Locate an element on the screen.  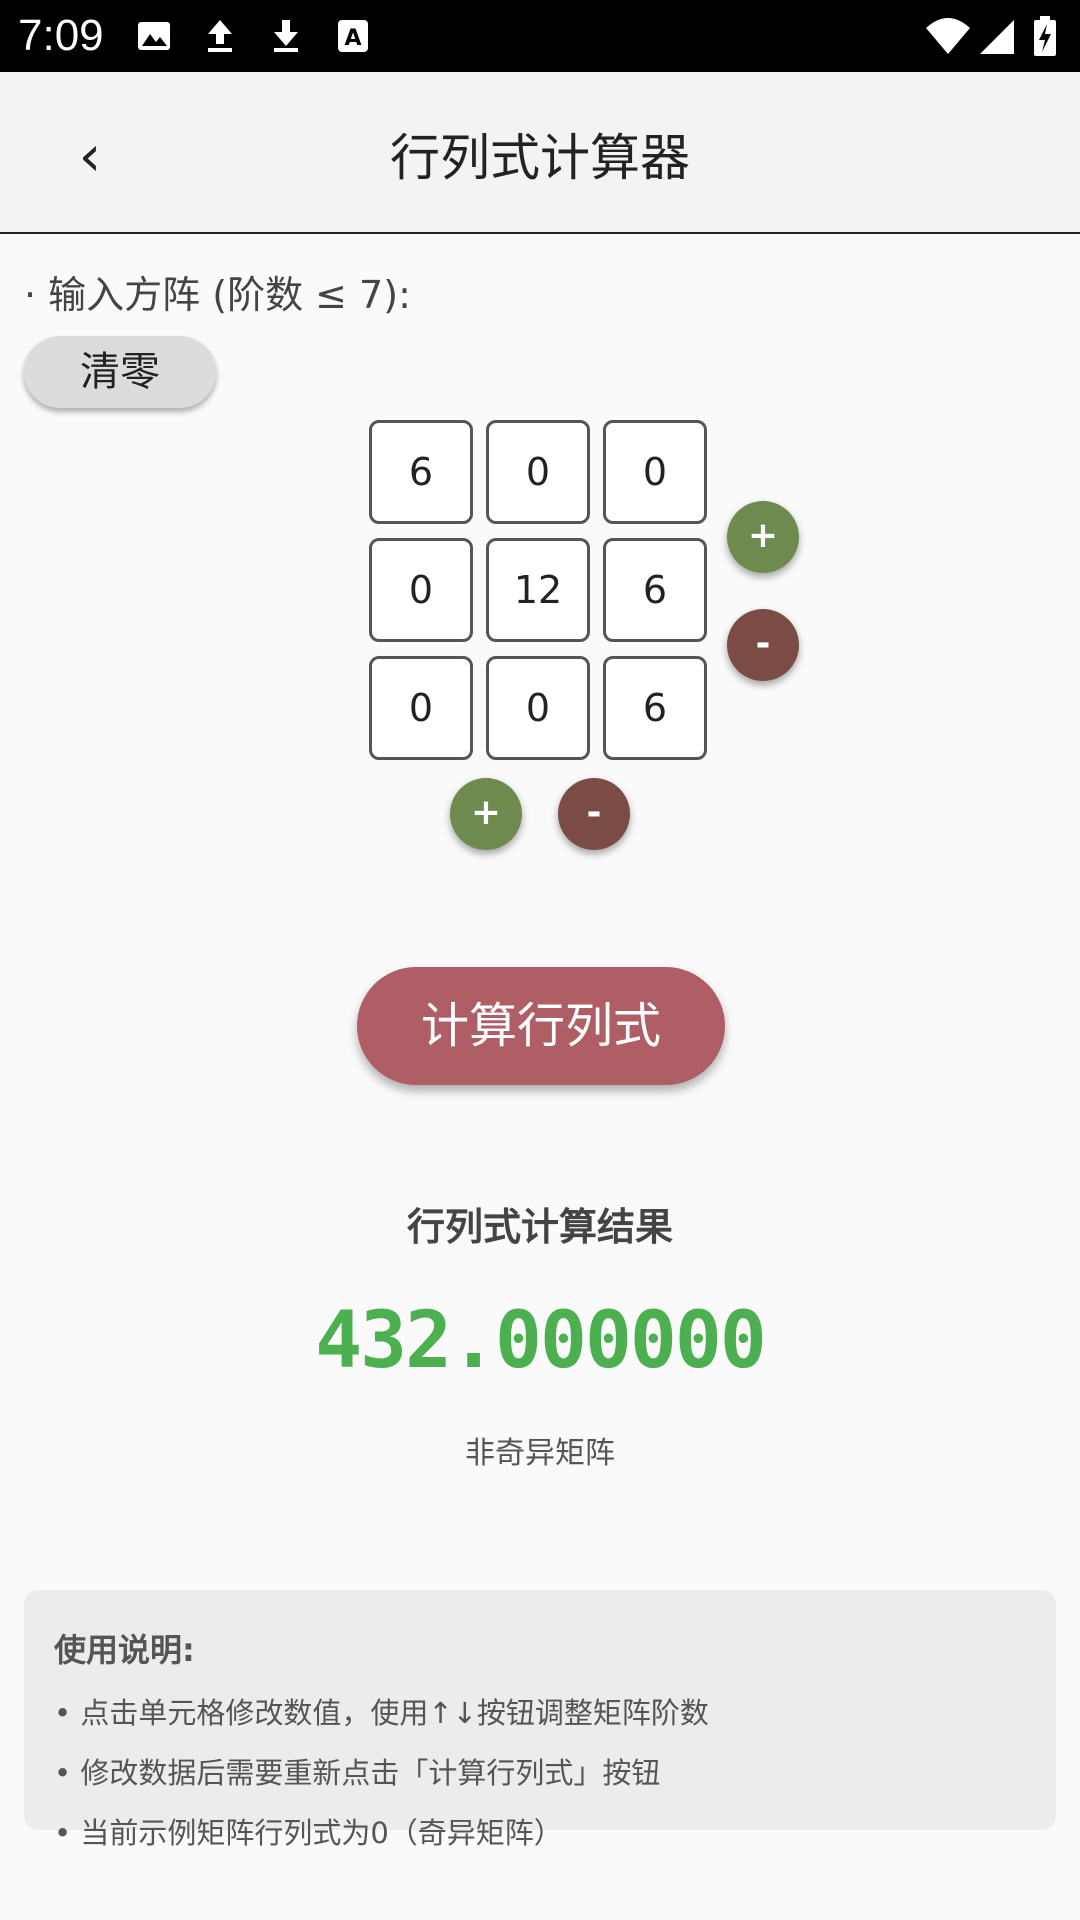
app-bar: ‹ 行列式计算器 is located at coordinates (540, 153).